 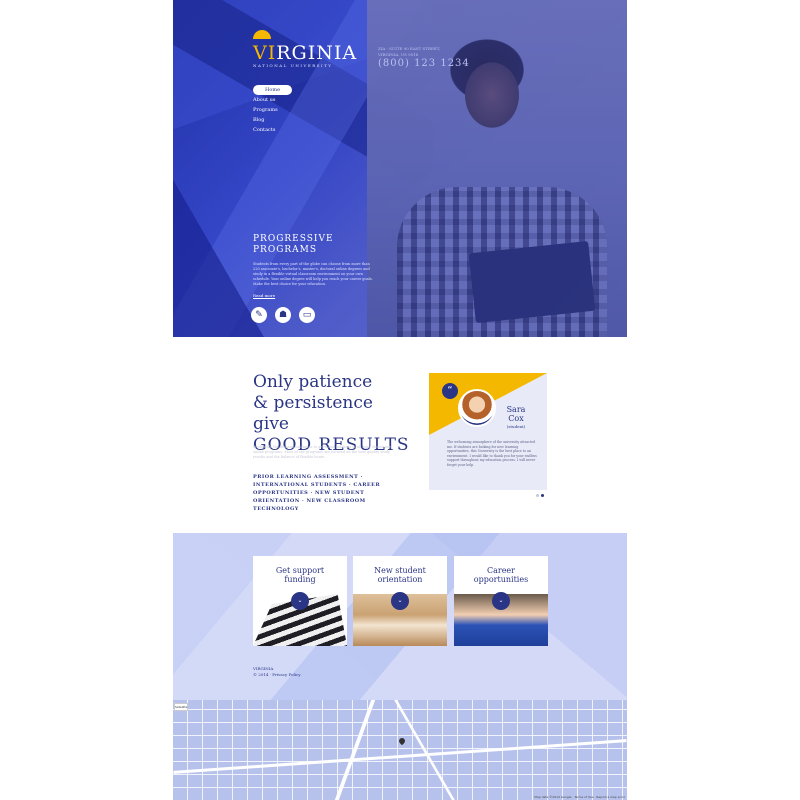 I want to click on service-card-orientation: New student orientation ⌄, so click(x=400, y=601).